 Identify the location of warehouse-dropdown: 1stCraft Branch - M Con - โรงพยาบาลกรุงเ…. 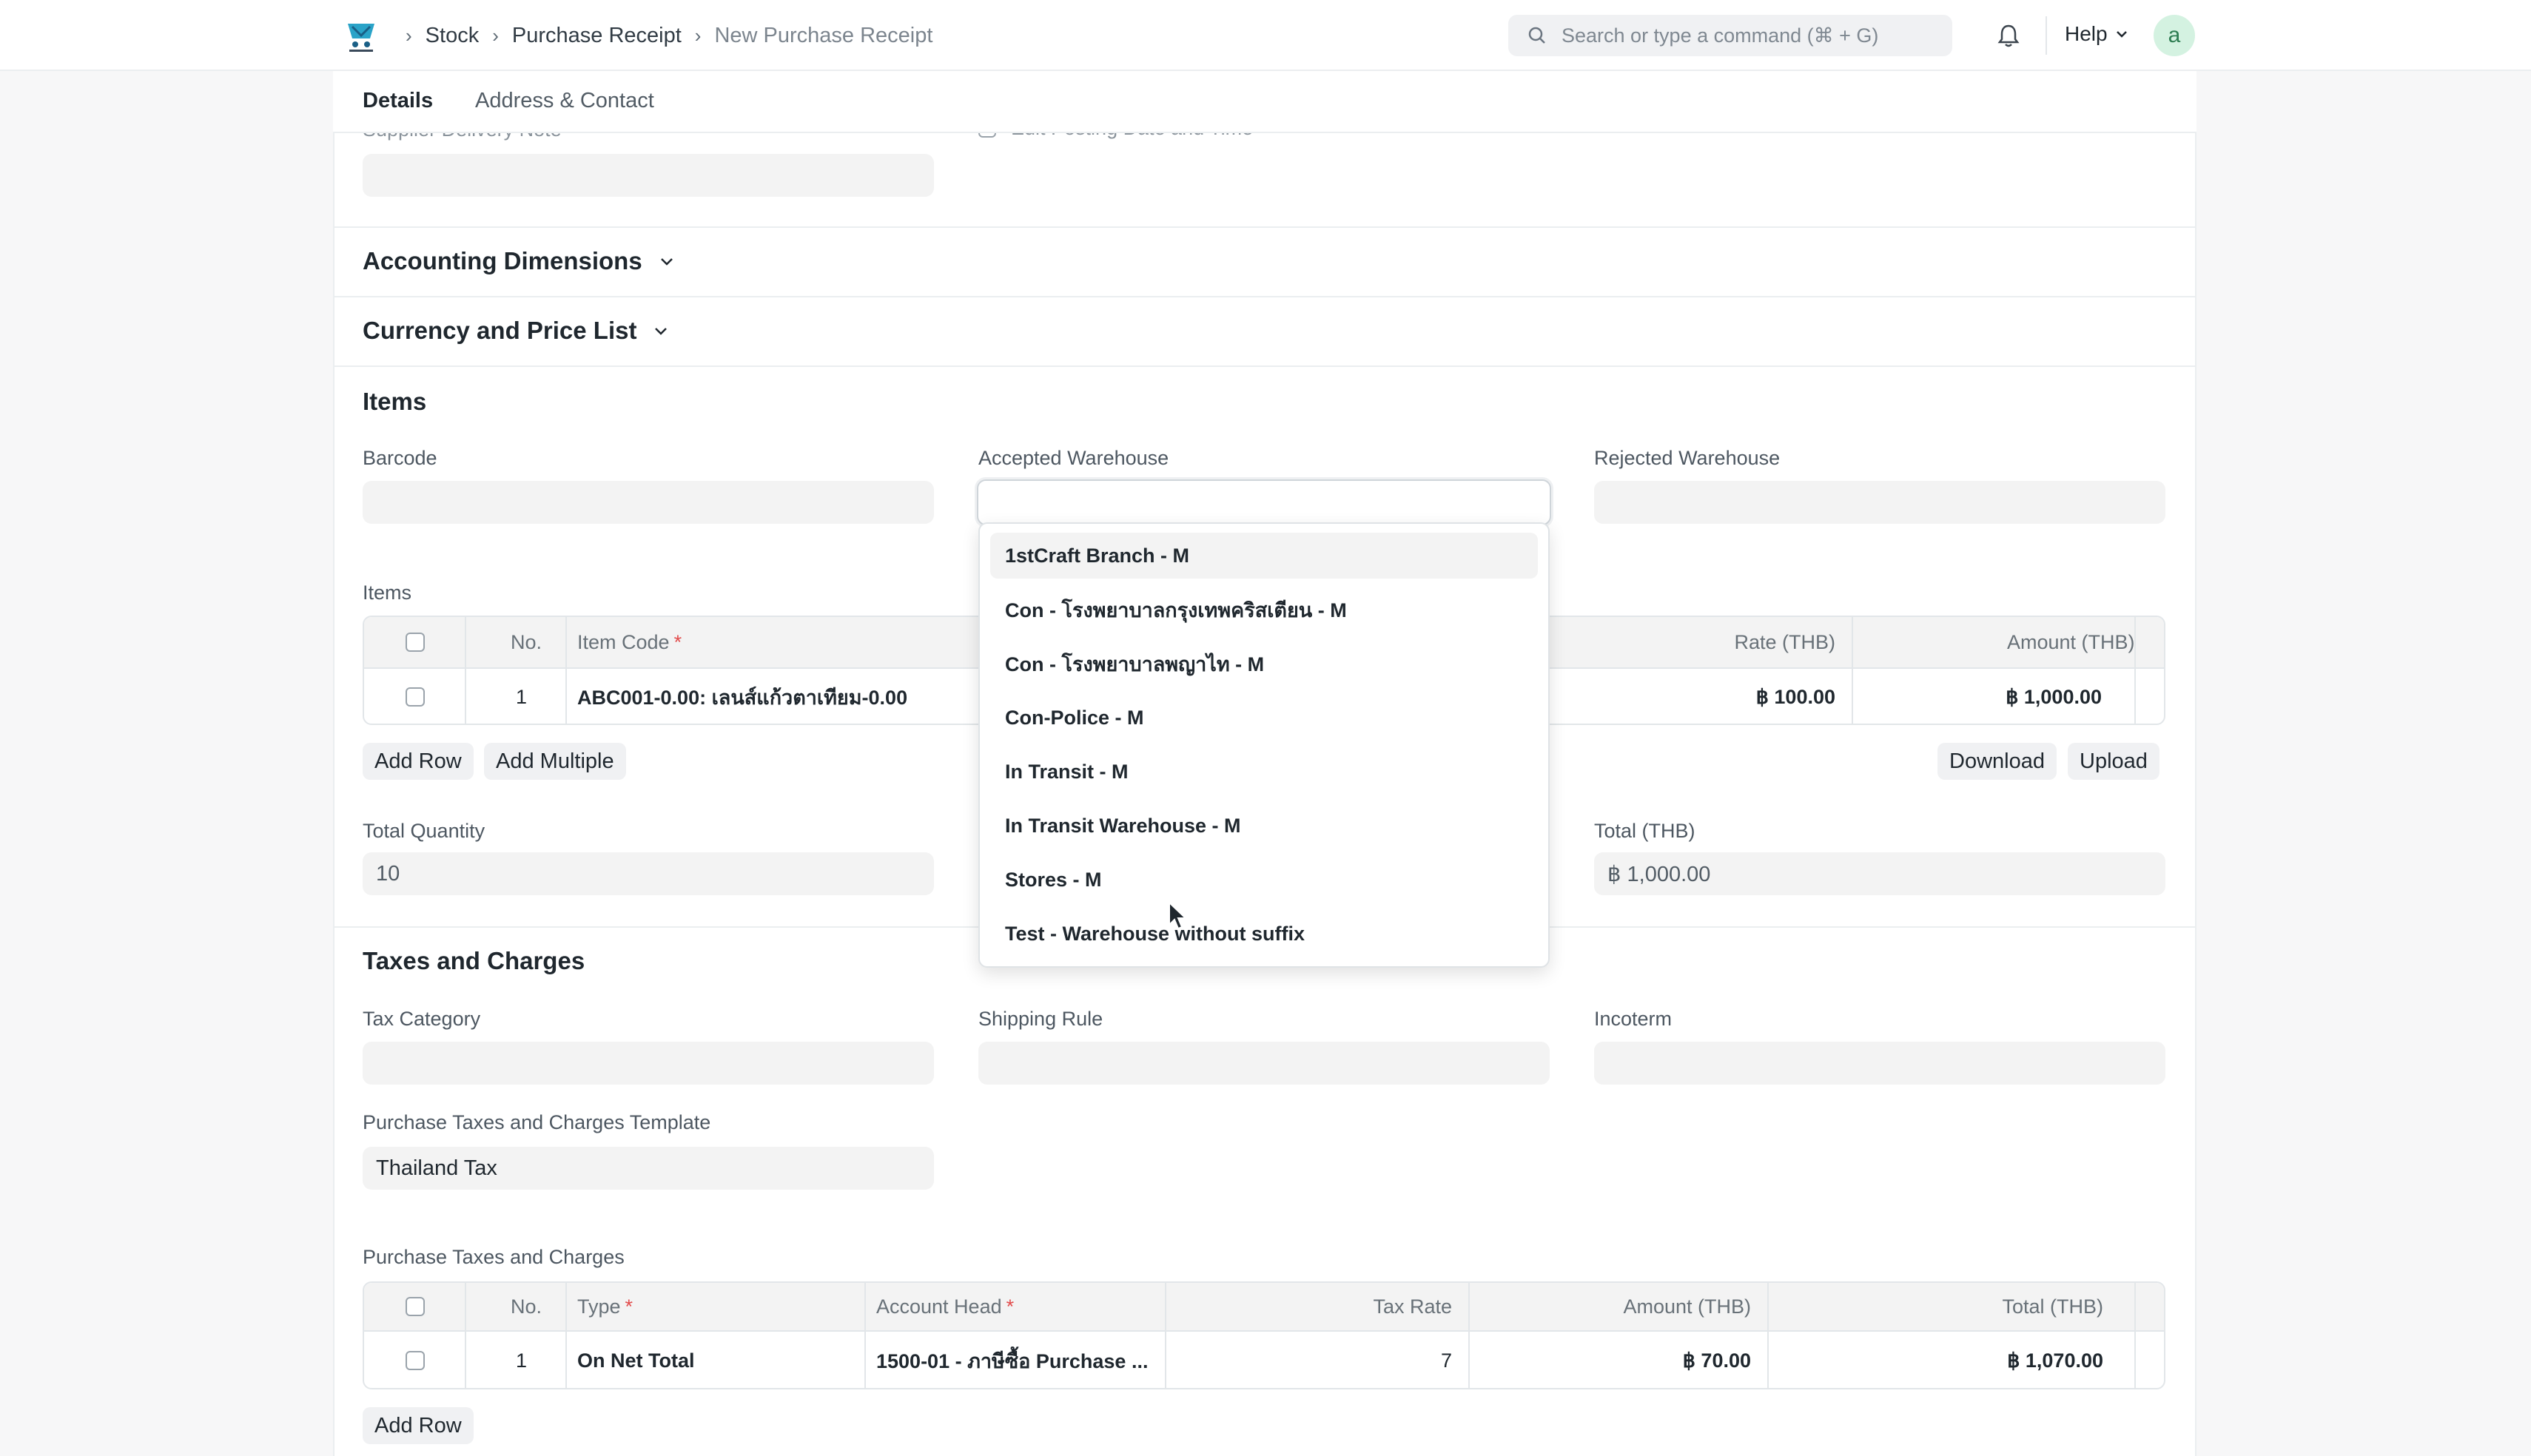
(1264, 745).